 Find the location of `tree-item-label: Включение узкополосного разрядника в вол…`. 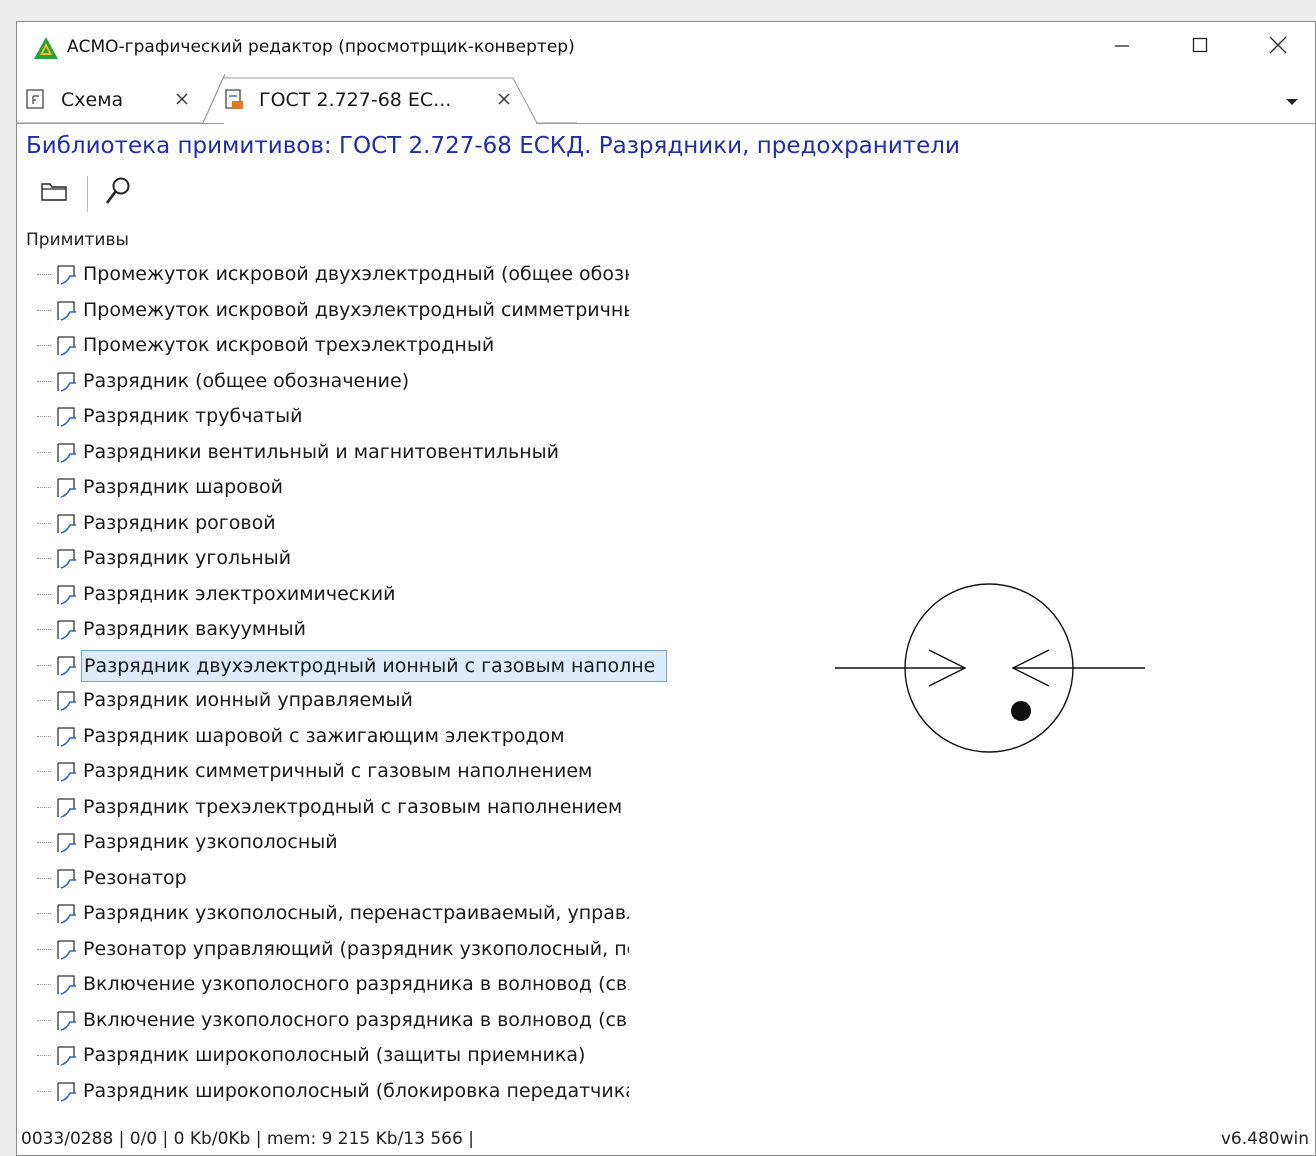

tree-item-label: Включение узкополосного разрядника в вол… is located at coordinates (356, 984).